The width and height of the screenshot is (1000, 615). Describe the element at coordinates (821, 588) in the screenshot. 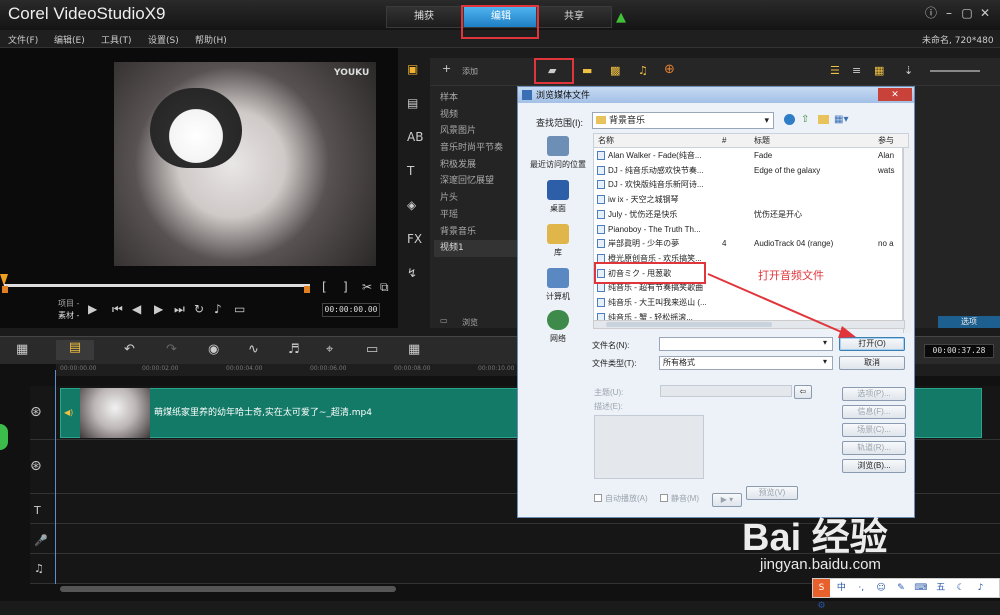

I see `ime-logo-icon: S` at that location.